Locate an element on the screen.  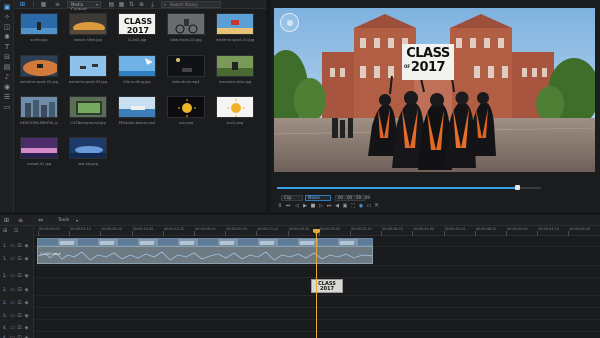
snapshot-icon: ⌷ is located at coordinates (280, 206).